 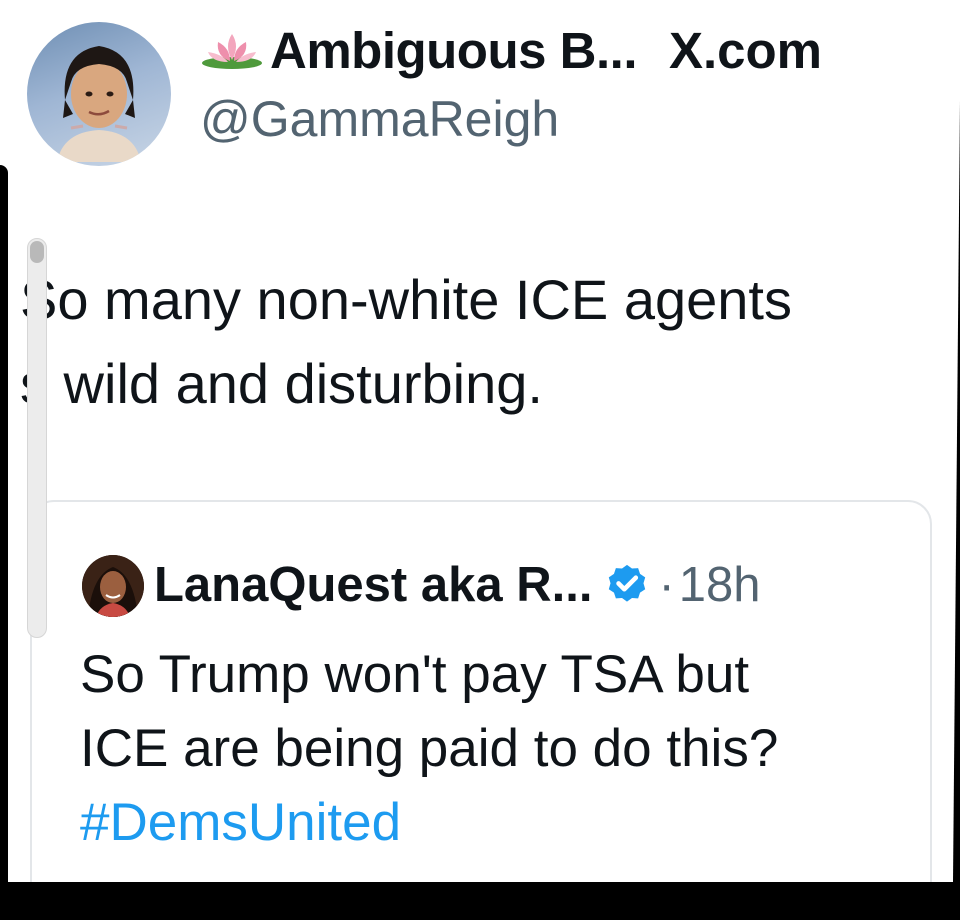 What do you see at coordinates (99, 104) in the screenshot?
I see `author-avatar-image` at bounding box center [99, 104].